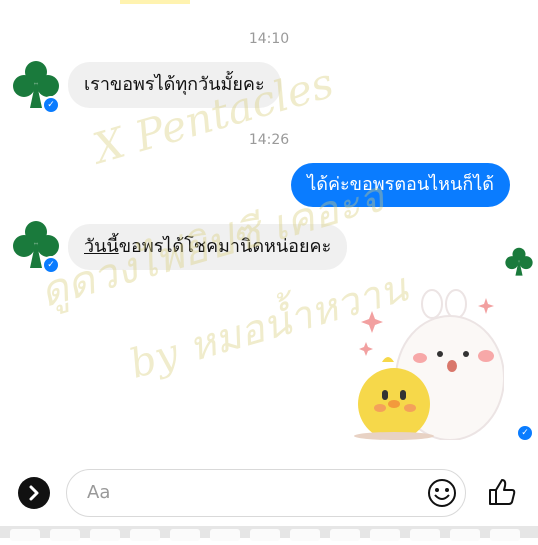 This screenshot has height=545, width=538. I want to click on chevron-right-icon, so click(34, 493).